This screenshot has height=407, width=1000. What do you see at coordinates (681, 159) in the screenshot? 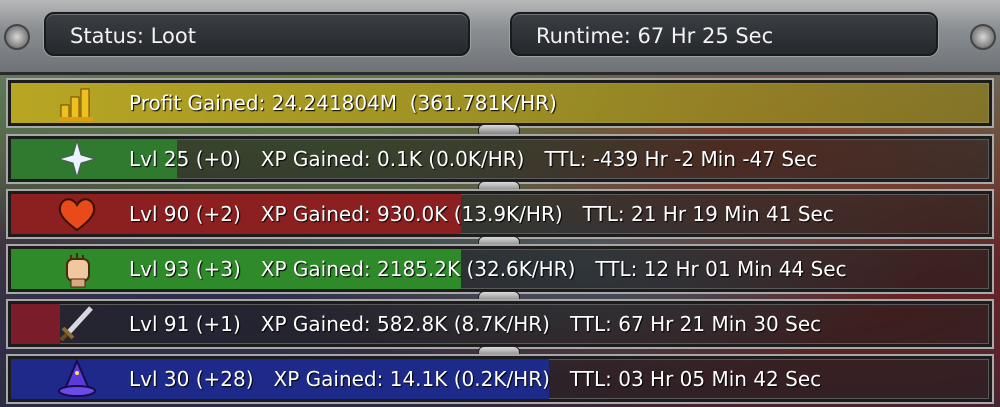
I see `time-to-level: TTL: -439 Hr -2 Min -47 Sec` at bounding box center [681, 159].